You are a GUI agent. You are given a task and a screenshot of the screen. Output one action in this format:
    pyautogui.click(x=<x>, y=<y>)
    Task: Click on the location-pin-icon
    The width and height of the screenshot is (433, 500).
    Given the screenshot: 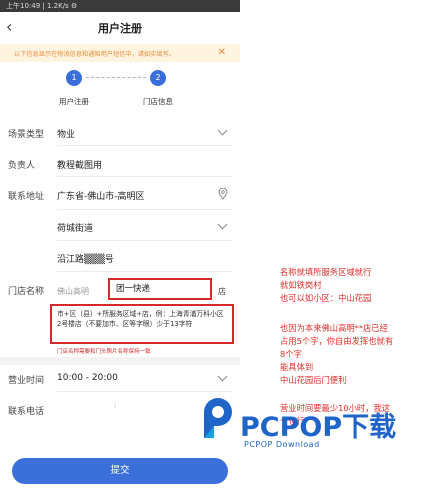 What is the action you would take?
    pyautogui.click(x=223, y=194)
    